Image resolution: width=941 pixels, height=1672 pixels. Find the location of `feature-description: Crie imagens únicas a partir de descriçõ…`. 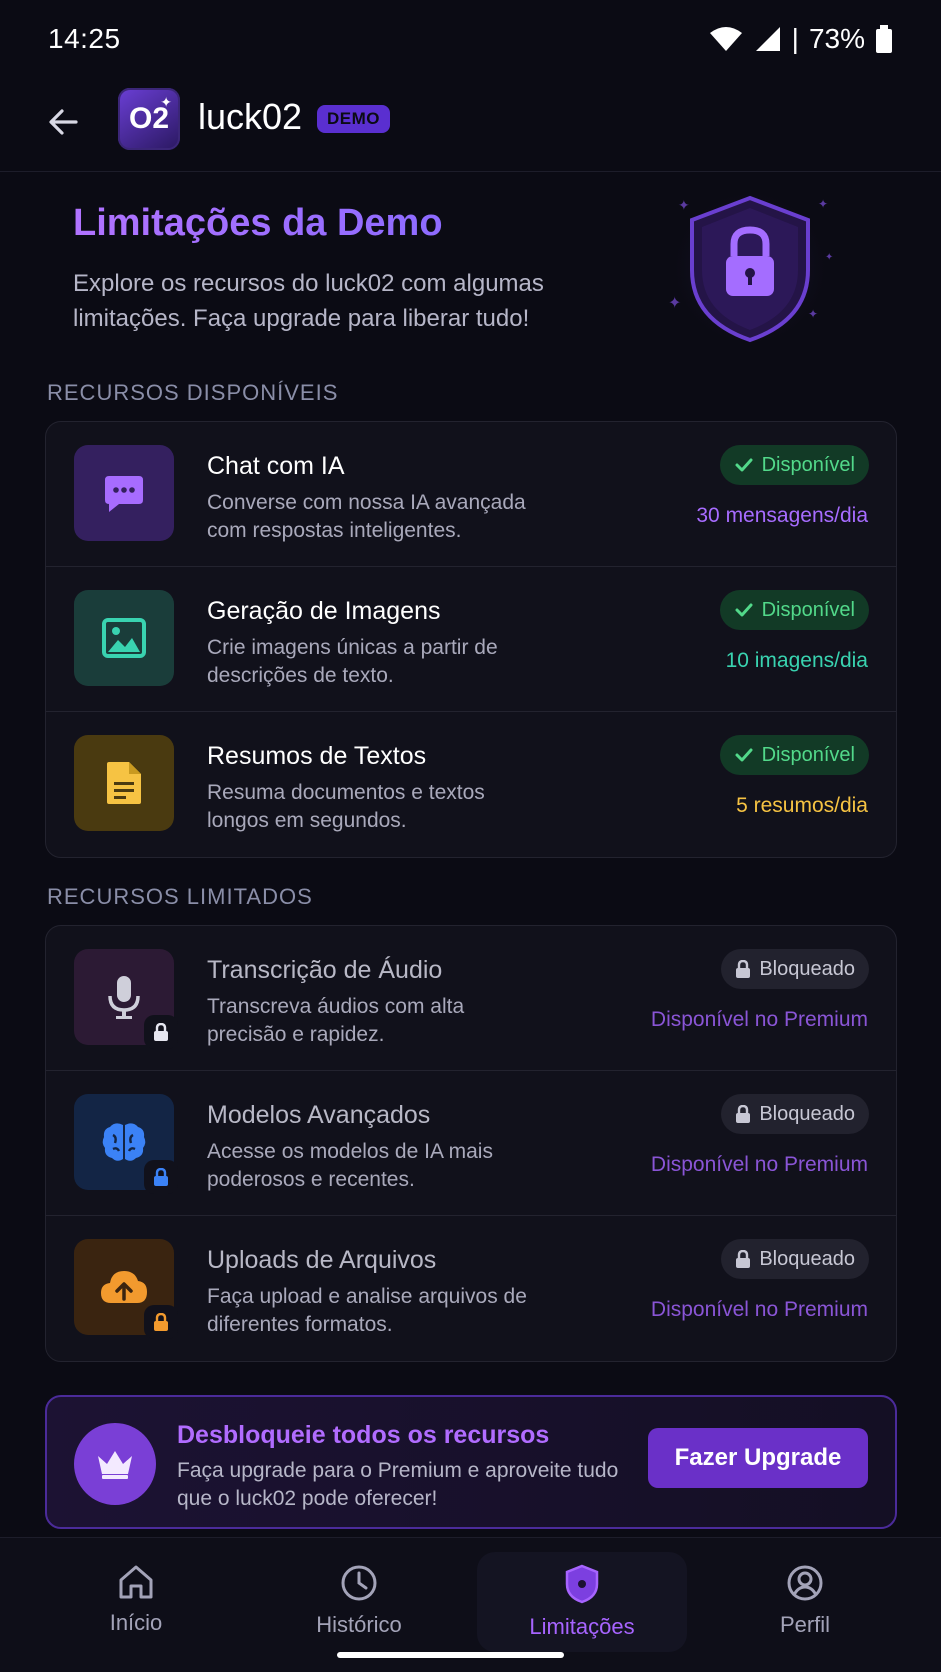

feature-description: Crie imagens únicas a partir de descriçõ… is located at coordinates (352, 661).